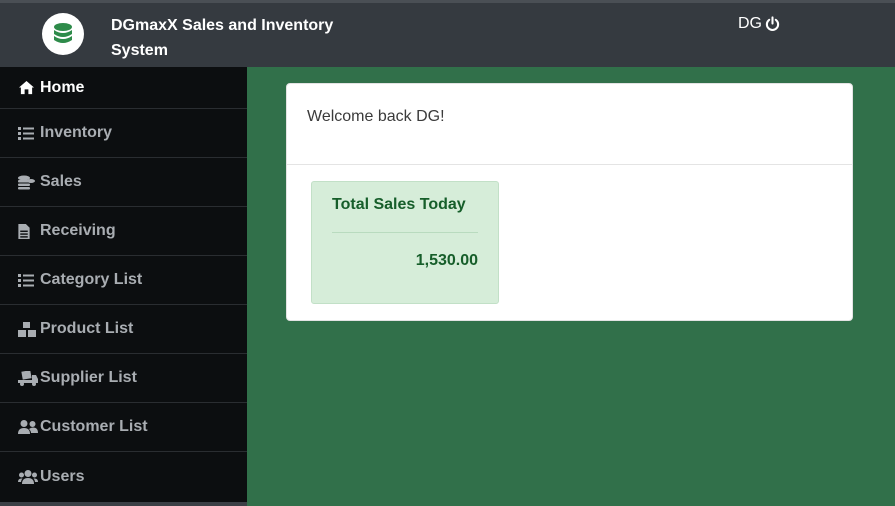 The image size is (895, 506). I want to click on sidebar-item-label: Customer List, so click(94, 426).